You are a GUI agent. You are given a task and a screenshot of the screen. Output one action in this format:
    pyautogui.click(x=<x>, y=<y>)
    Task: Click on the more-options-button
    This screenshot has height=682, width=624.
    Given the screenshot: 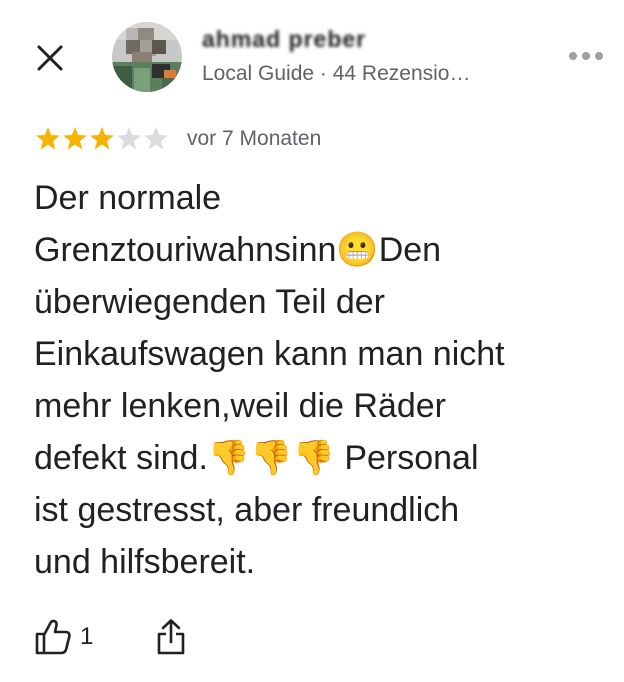 What is the action you would take?
    pyautogui.click(x=586, y=56)
    